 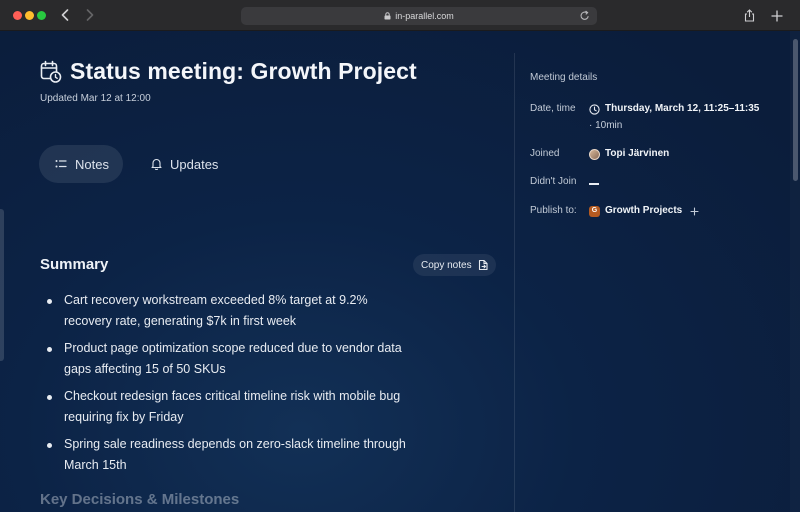 I want to click on tab-notes: Notes, so click(x=81, y=164).